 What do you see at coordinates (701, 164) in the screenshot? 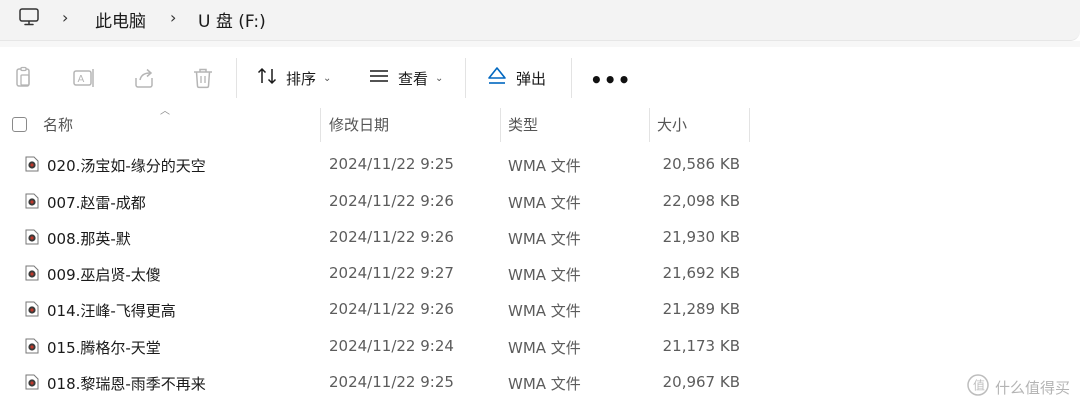
I see `file-size: 20,586 KB` at bounding box center [701, 164].